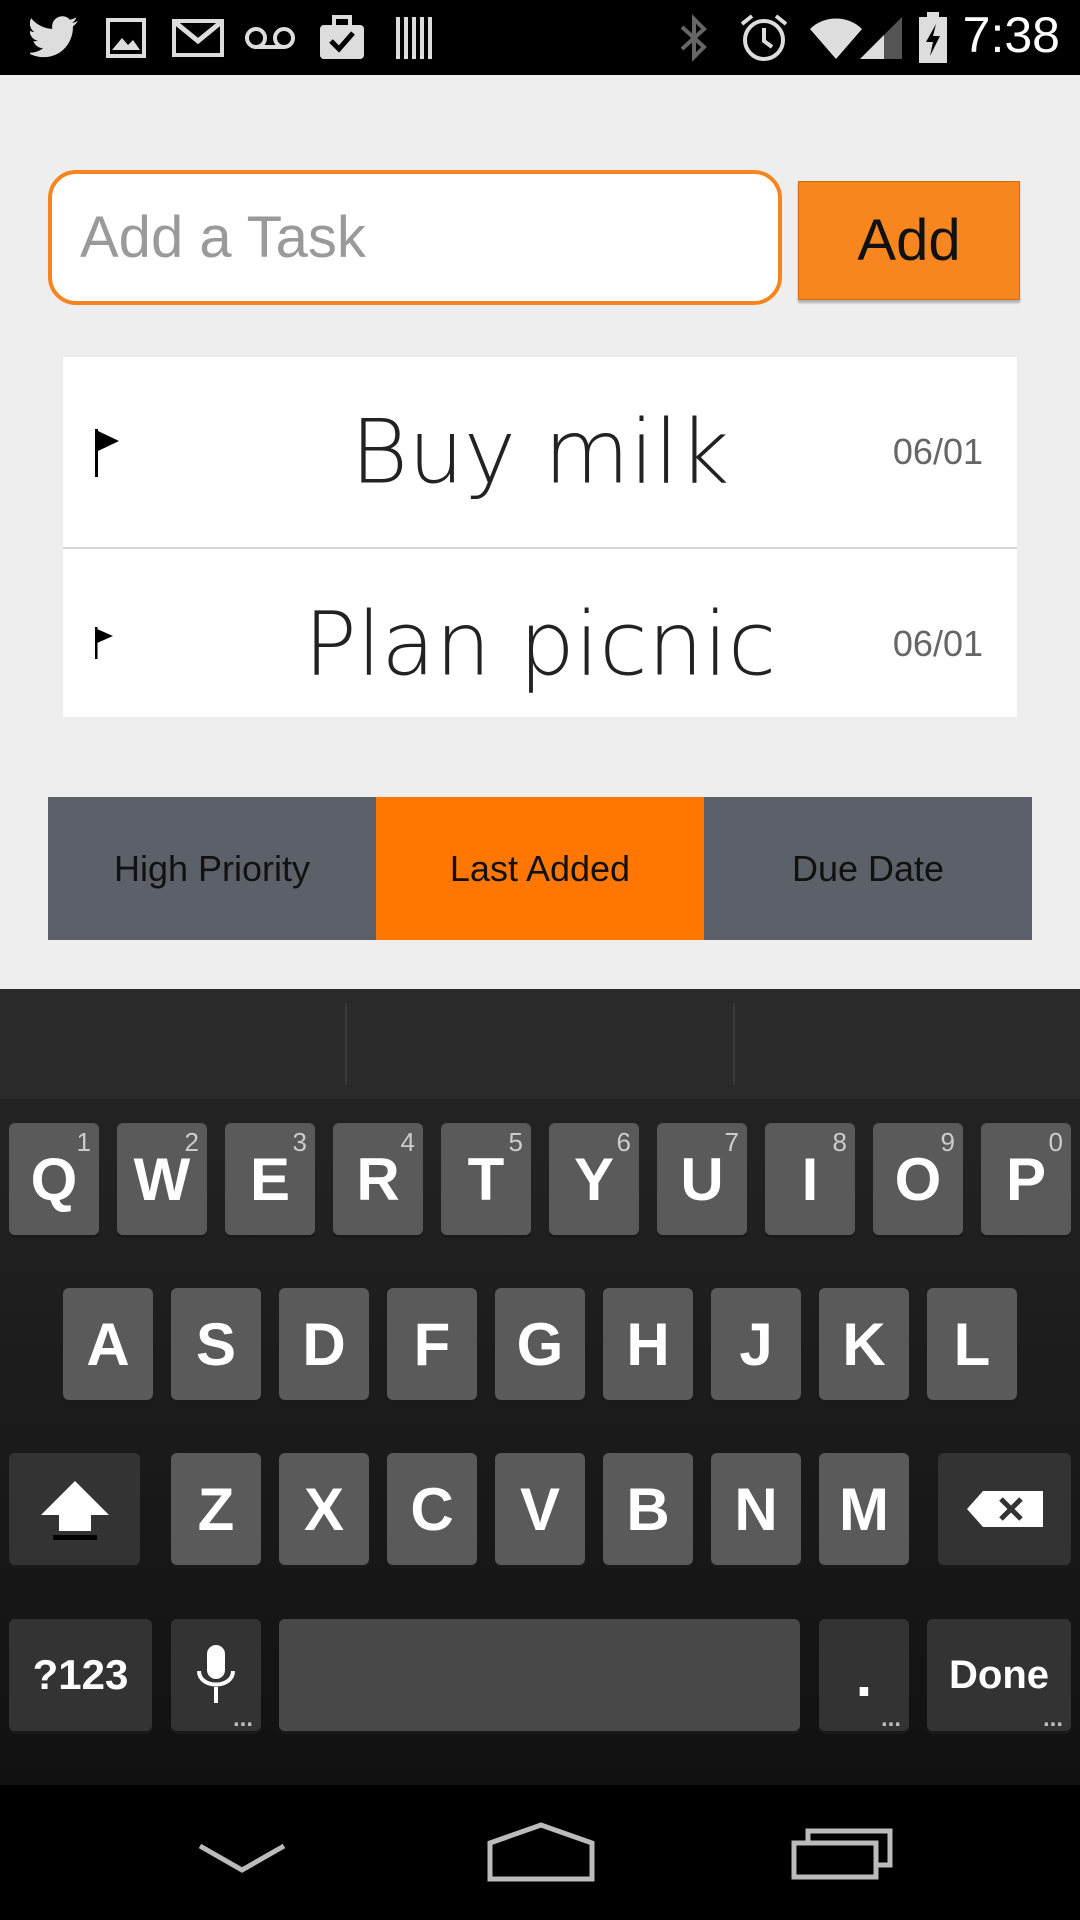 This screenshot has height=1920, width=1080. What do you see at coordinates (198, 38) in the screenshot?
I see `gmail-icon` at bounding box center [198, 38].